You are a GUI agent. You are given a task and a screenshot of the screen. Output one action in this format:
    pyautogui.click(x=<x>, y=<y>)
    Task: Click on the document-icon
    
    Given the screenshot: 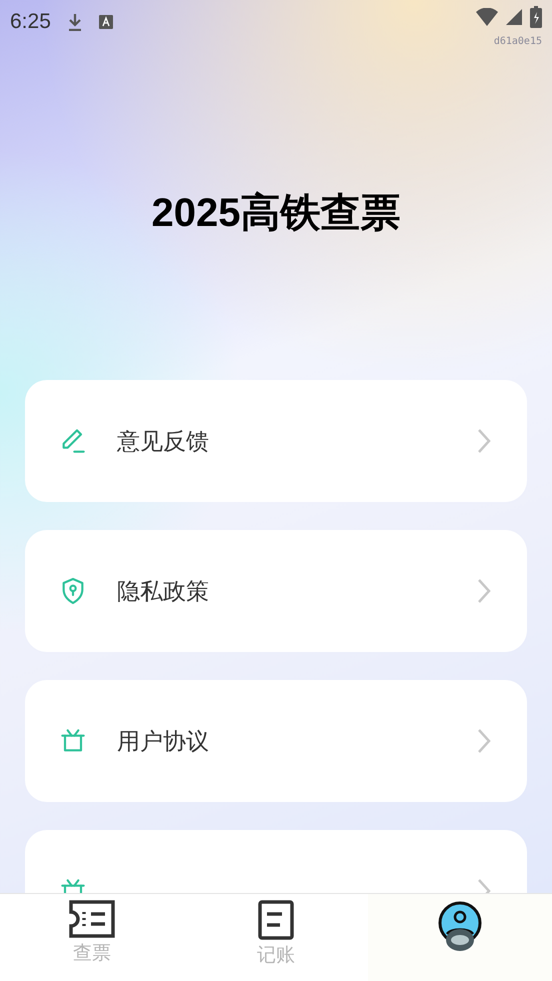 What is the action you would take?
    pyautogui.click(x=276, y=920)
    